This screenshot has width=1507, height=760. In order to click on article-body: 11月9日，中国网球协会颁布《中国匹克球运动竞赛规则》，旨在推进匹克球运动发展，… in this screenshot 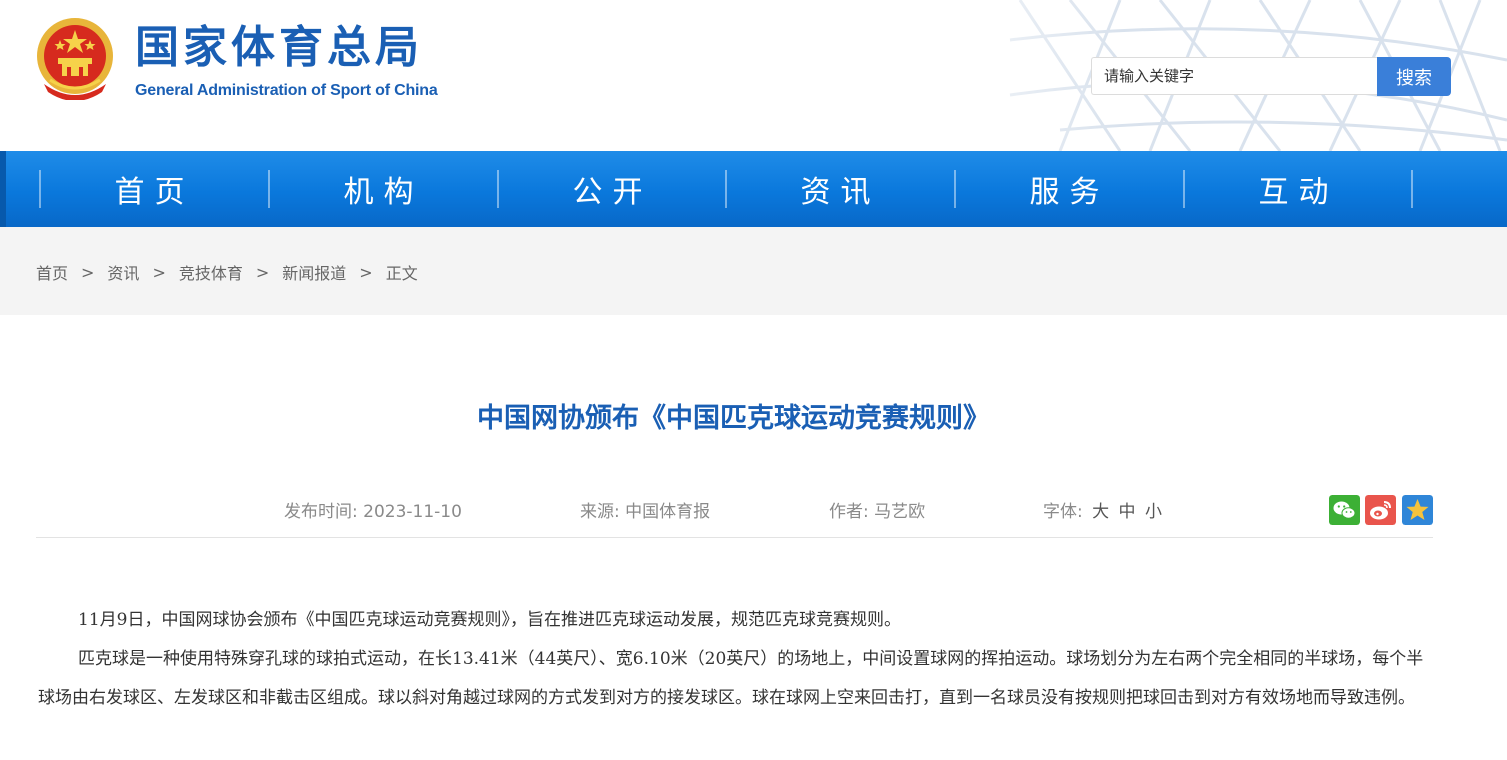, I will do `click(738, 659)`.